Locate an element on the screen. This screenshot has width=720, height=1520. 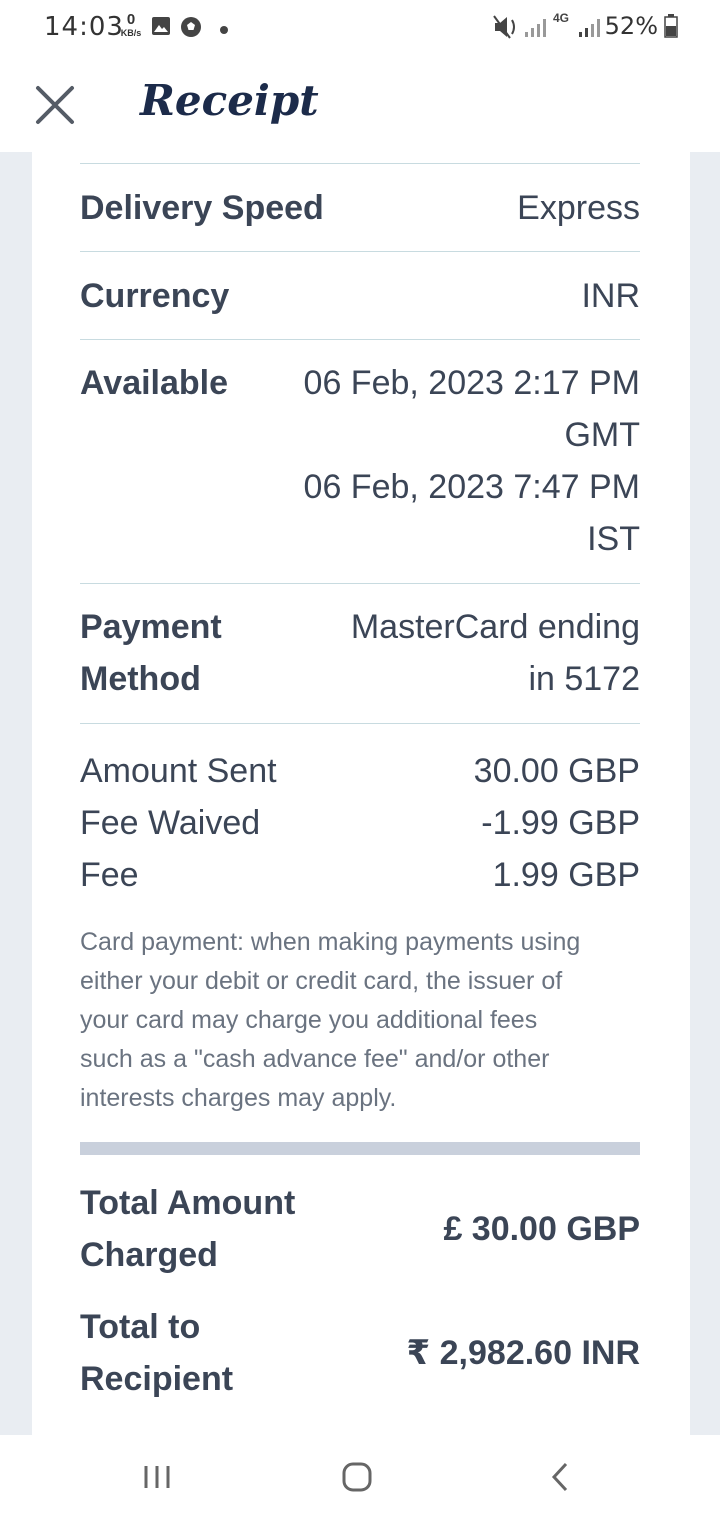
fee-waived-label: Fee Waived is located at coordinates (170, 823).